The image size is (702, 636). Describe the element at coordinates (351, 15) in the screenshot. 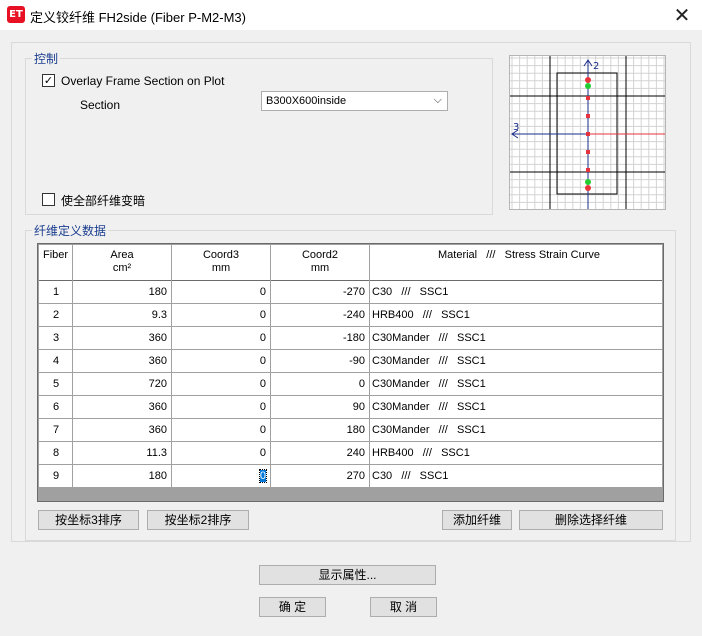

I see `title-bar: ET 定义铰纤维 FH2side (Fiber P-M2-M3) ✕` at that location.